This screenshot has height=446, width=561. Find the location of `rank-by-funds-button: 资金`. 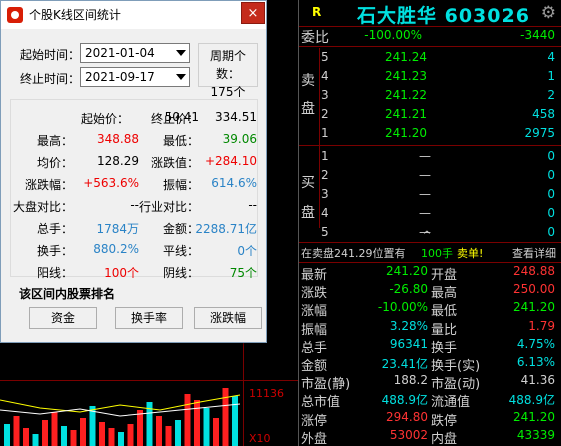

rank-by-funds-button: 资金 is located at coordinates (63, 318).